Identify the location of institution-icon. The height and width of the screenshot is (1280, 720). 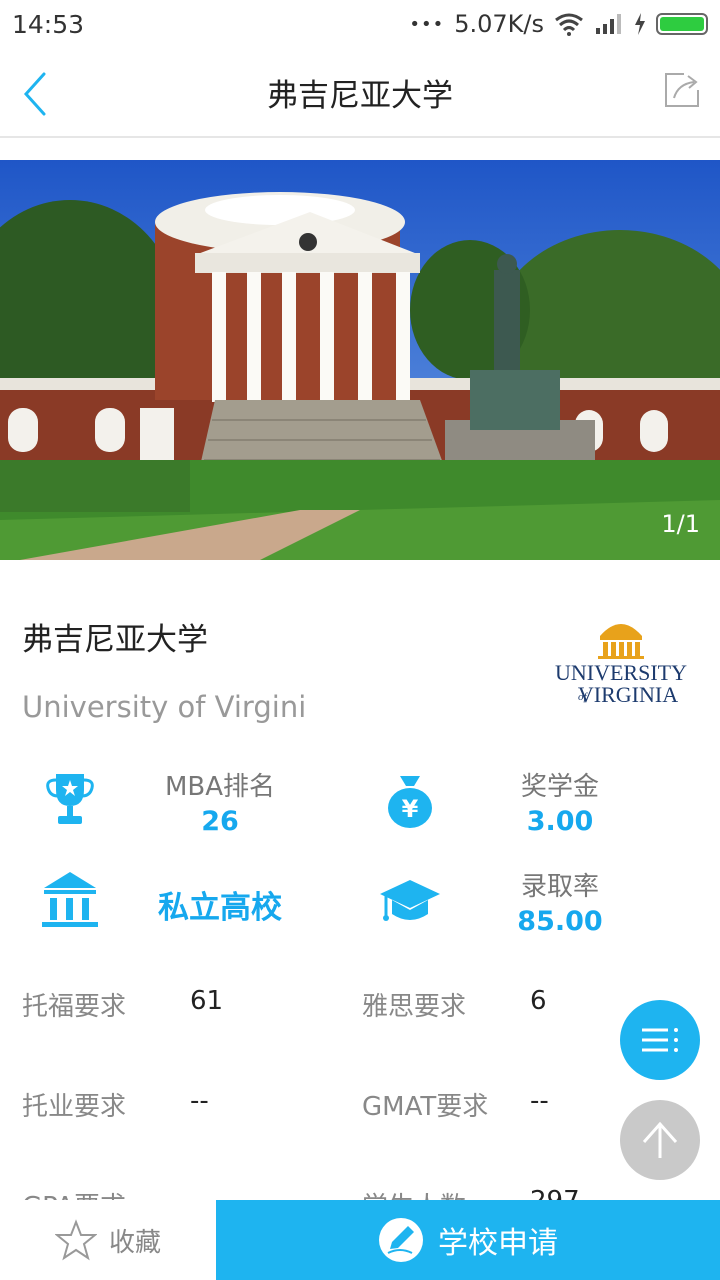
(70, 899).